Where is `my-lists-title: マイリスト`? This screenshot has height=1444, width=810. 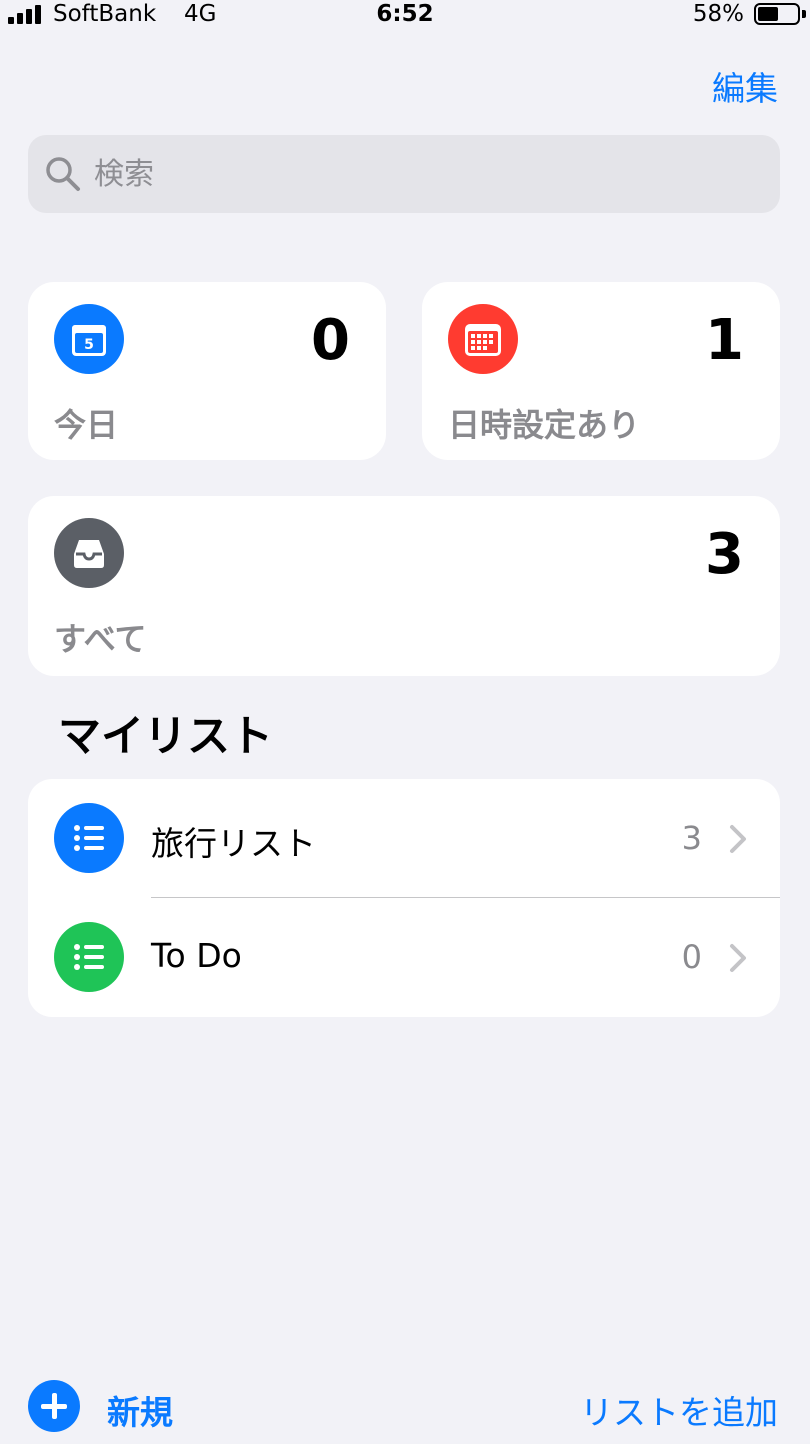 my-lists-title: マイリスト is located at coordinates (165, 737).